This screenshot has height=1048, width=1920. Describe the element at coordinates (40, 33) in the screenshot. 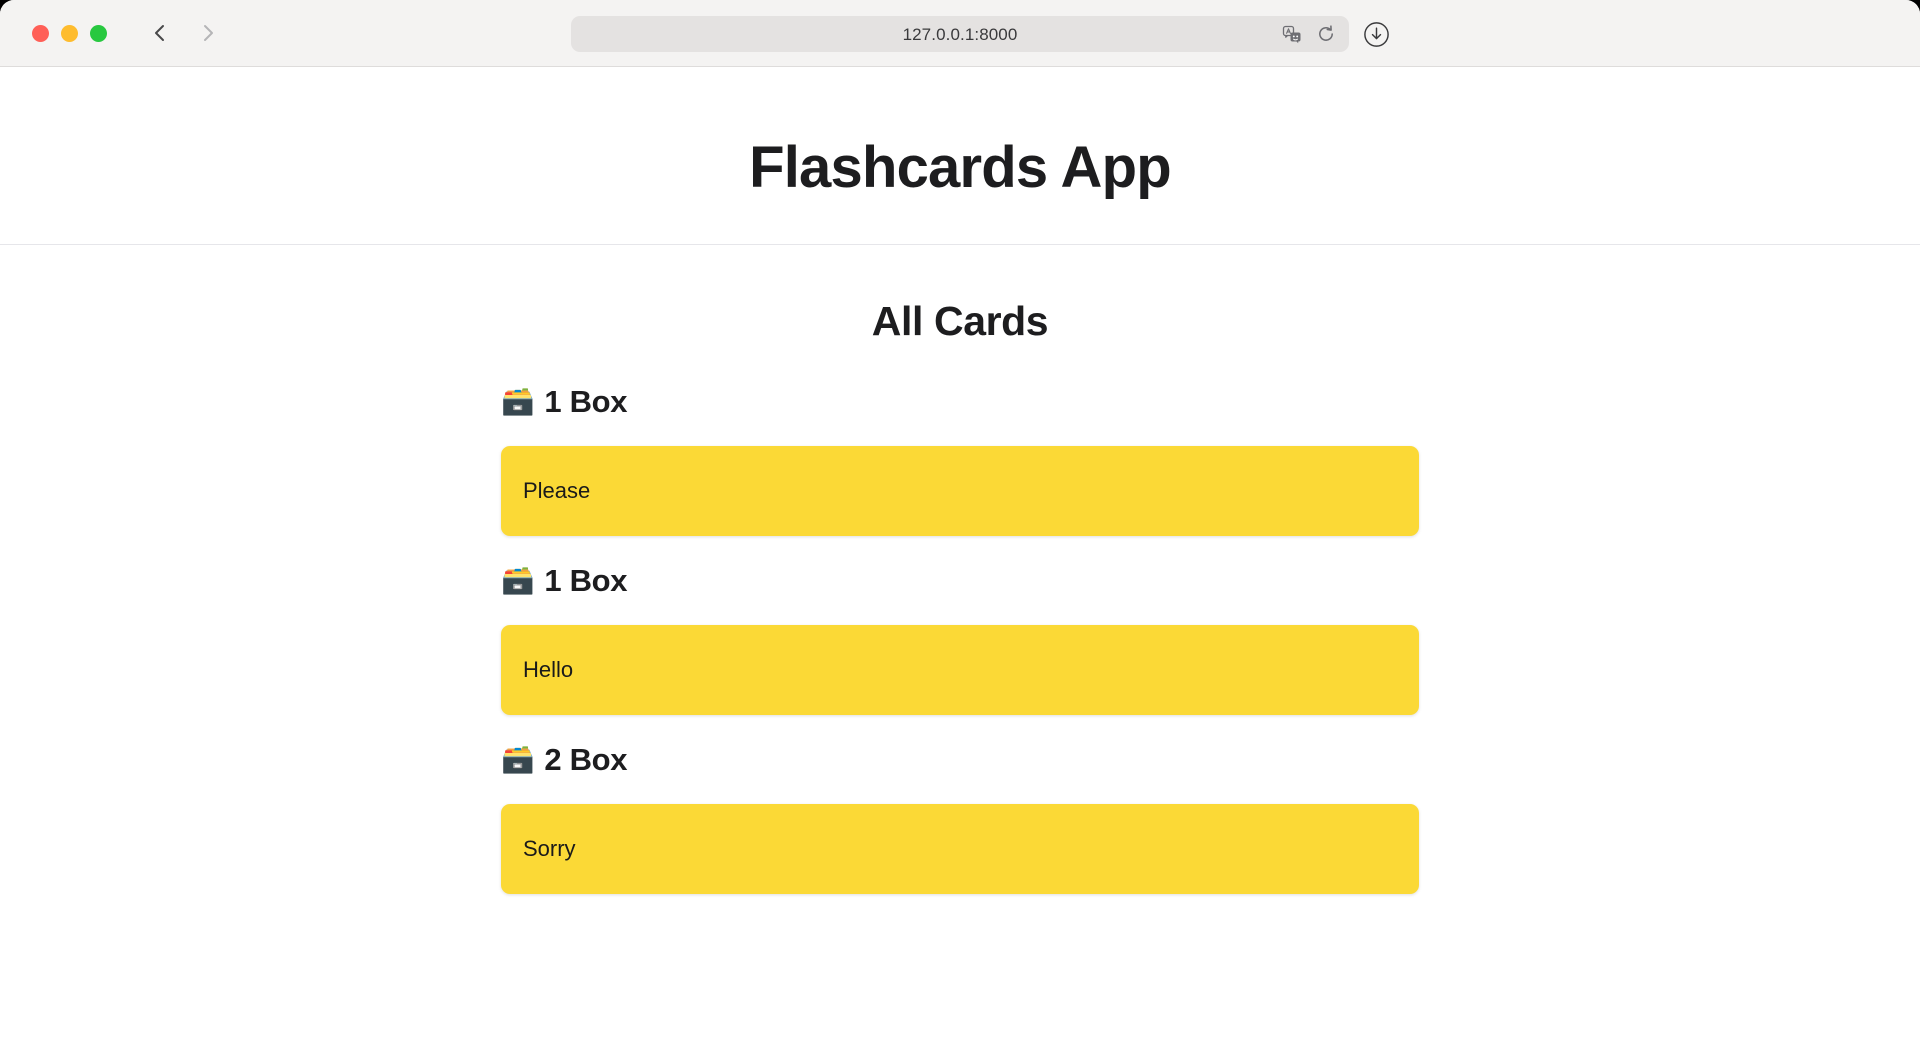

I see `close-window-button` at that location.